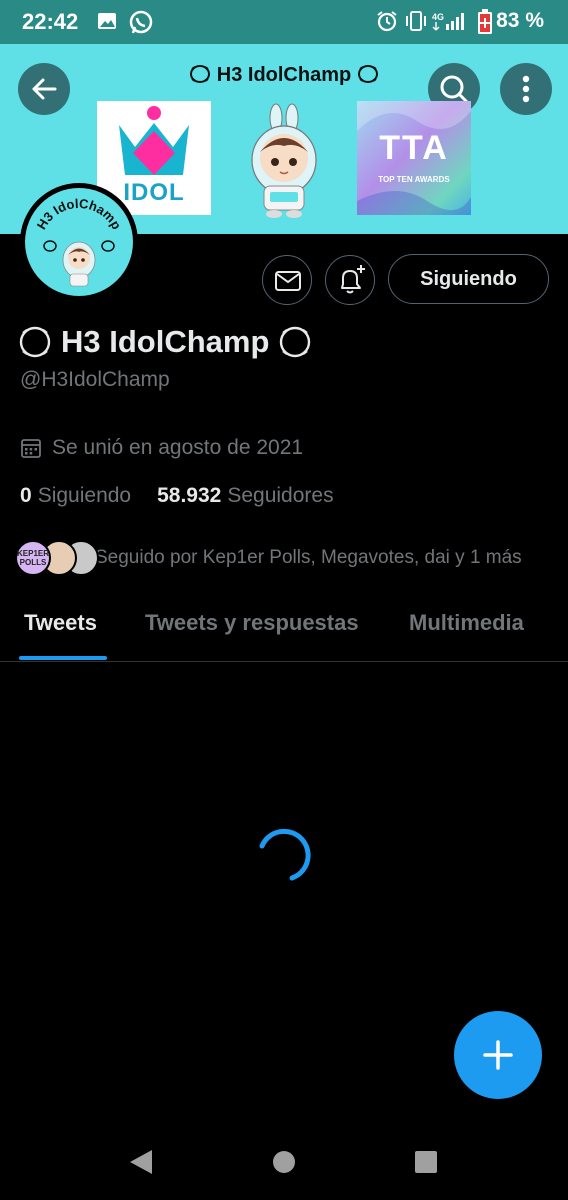  What do you see at coordinates (416, 21) in the screenshot?
I see `vibrate-icon` at bounding box center [416, 21].